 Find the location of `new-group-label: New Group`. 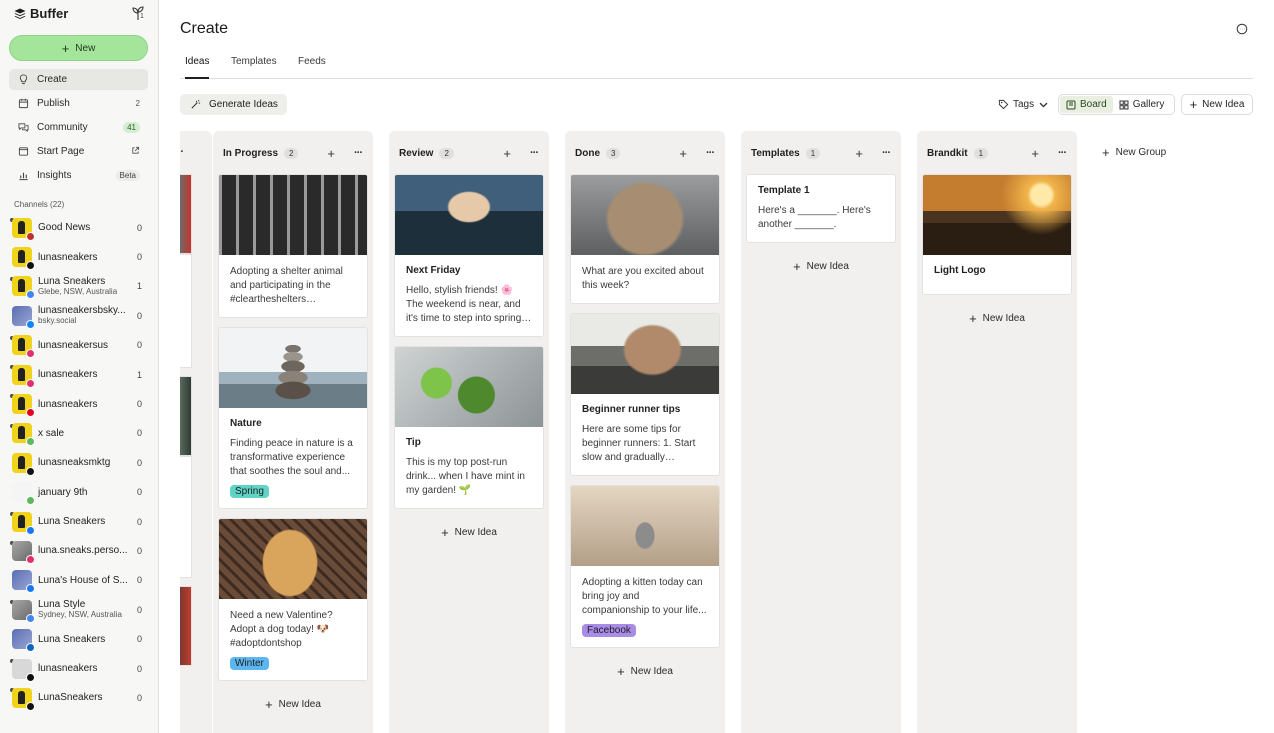

new-group-label: New Group is located at coordinates (1141, 152).